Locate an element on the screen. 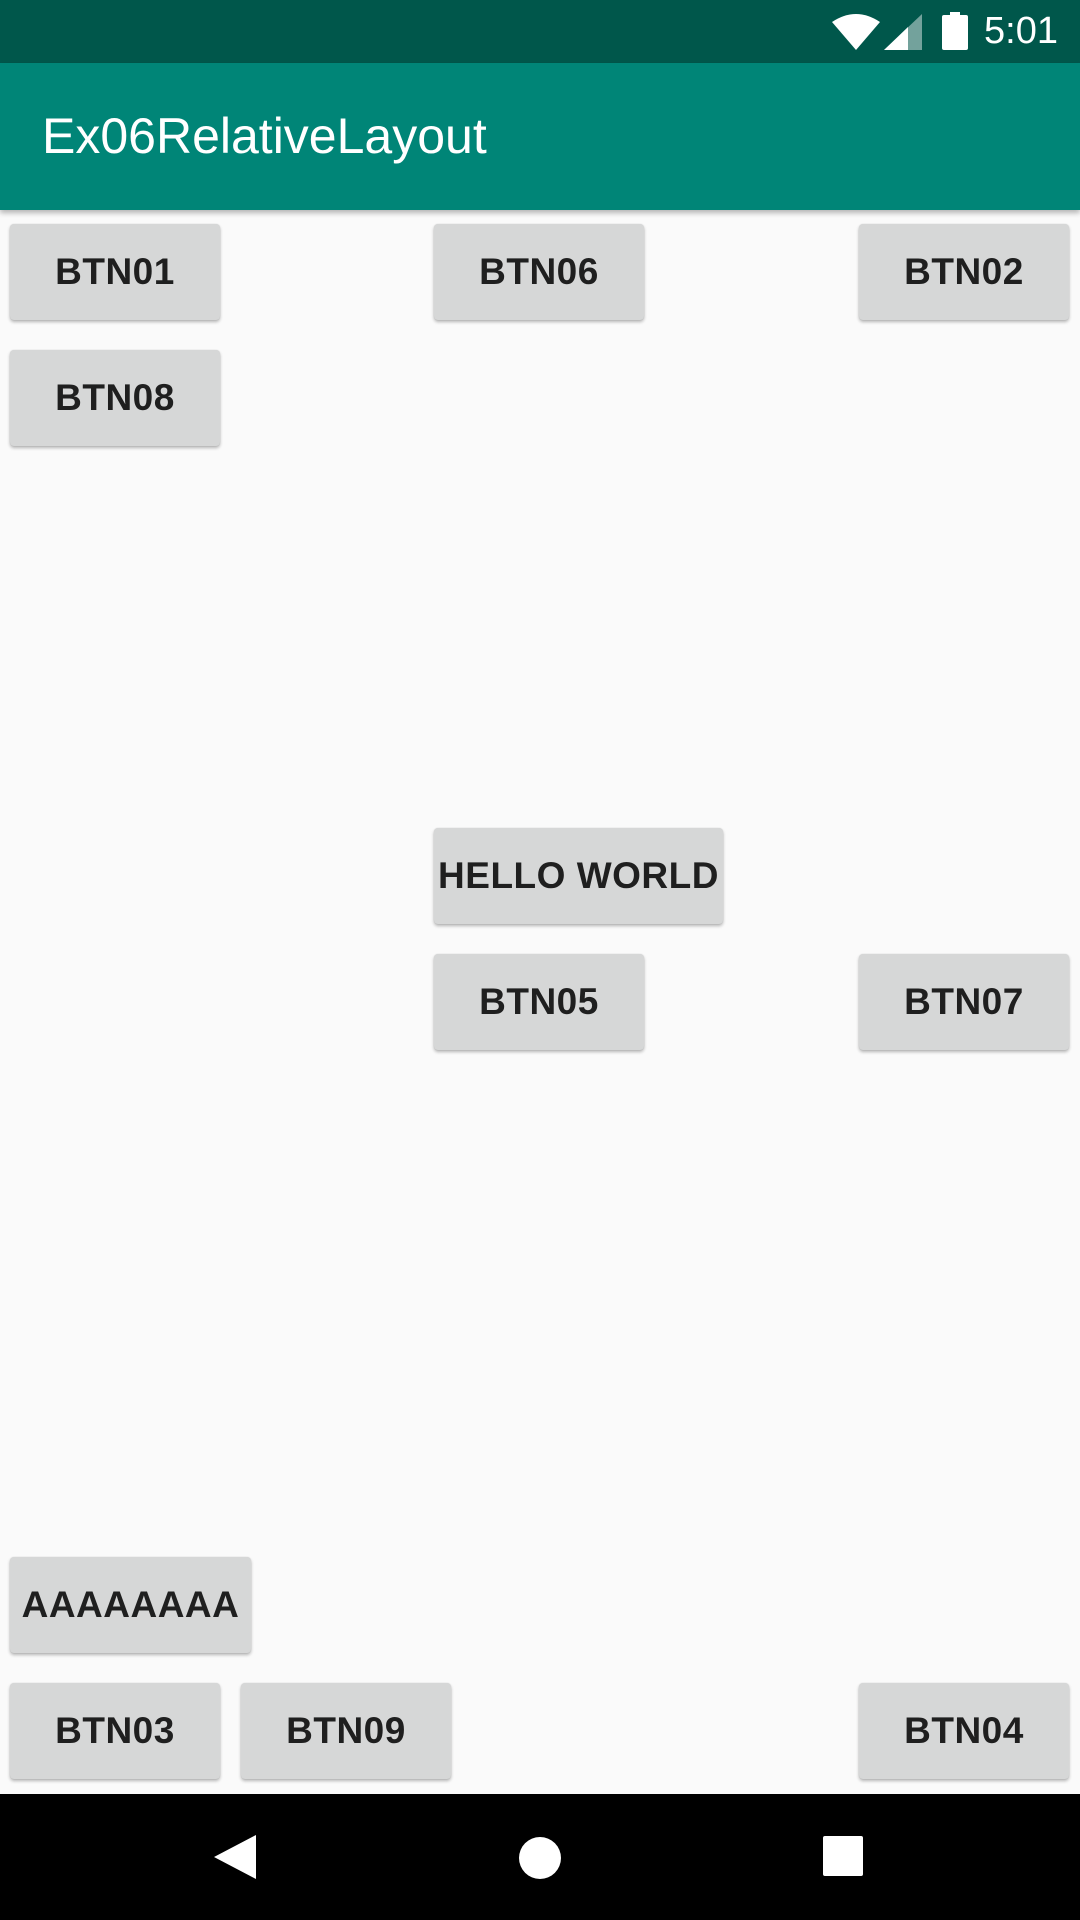 The height and width of the screenshot is (1920, 1080). btn07-button: BTN07 is located at coordinates (964, 1002).